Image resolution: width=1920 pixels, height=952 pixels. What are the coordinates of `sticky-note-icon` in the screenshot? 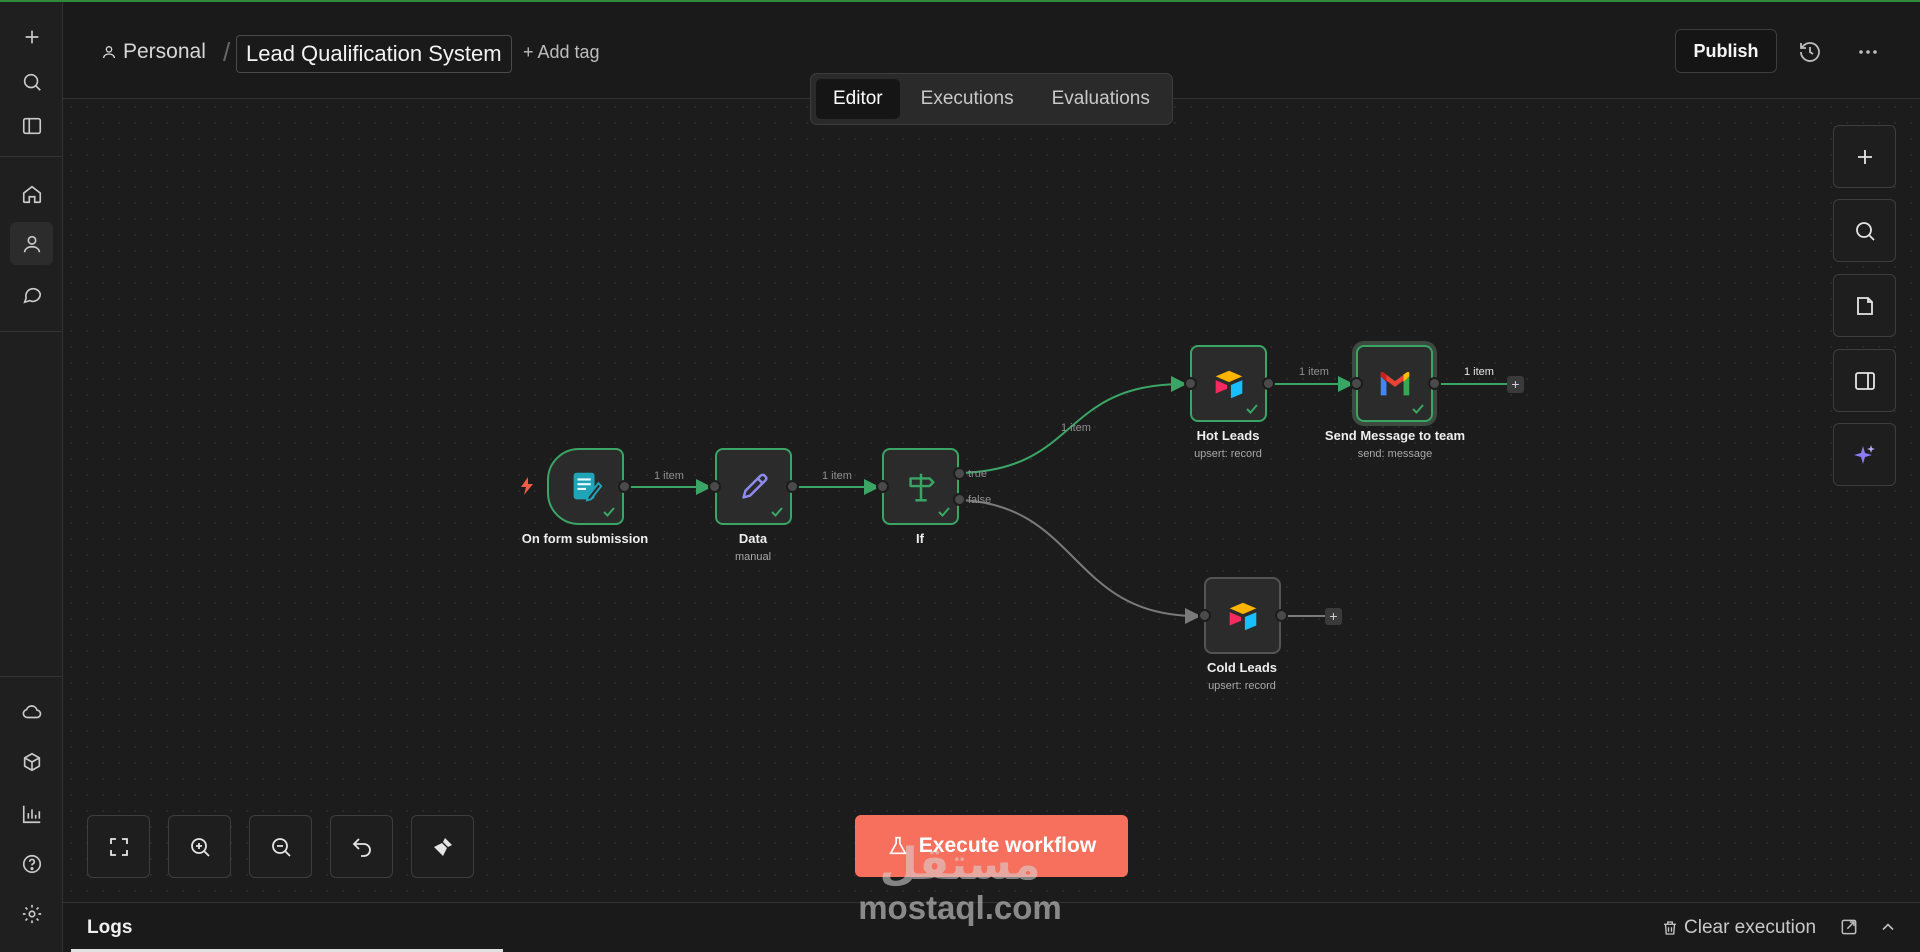 It's located at (1864, 305).